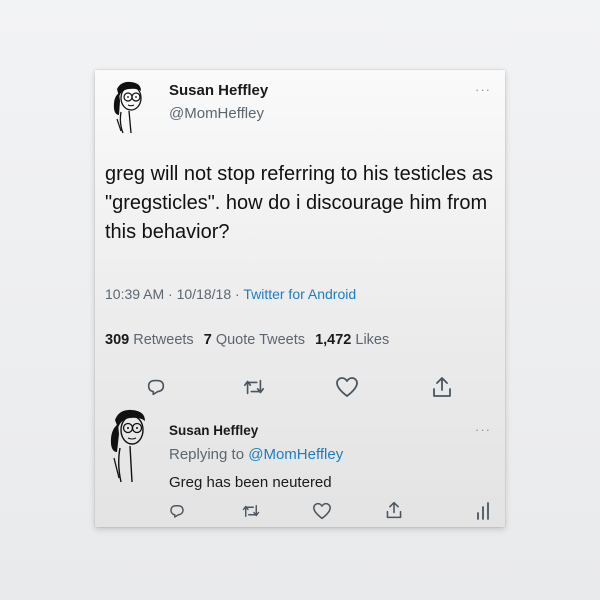  What do you see at coordinates (207, 340) in the screenshot?
I see `quotes-count: 7` at bounding box center [207, 340].